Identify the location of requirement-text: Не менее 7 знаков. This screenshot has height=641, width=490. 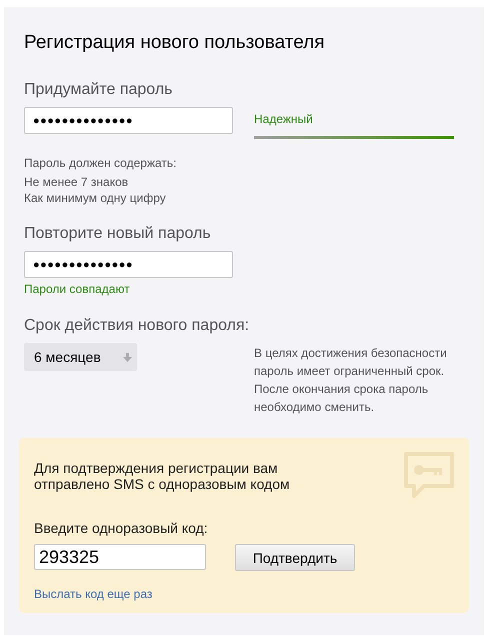
(77, 182).